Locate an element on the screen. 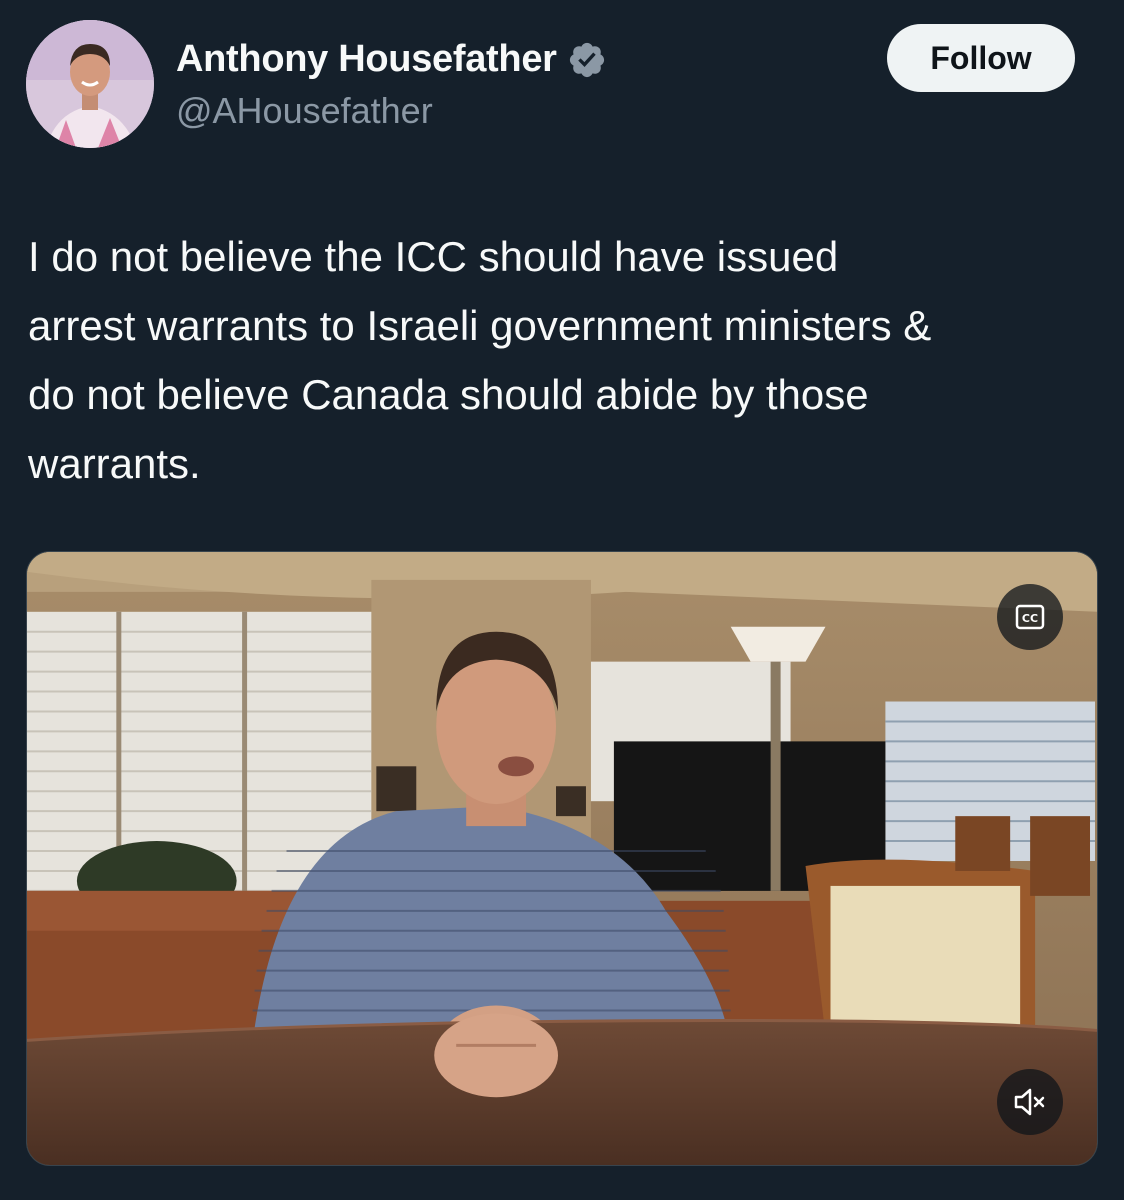  author-name: Anthony Housefather is located at coordinates (366, 59).